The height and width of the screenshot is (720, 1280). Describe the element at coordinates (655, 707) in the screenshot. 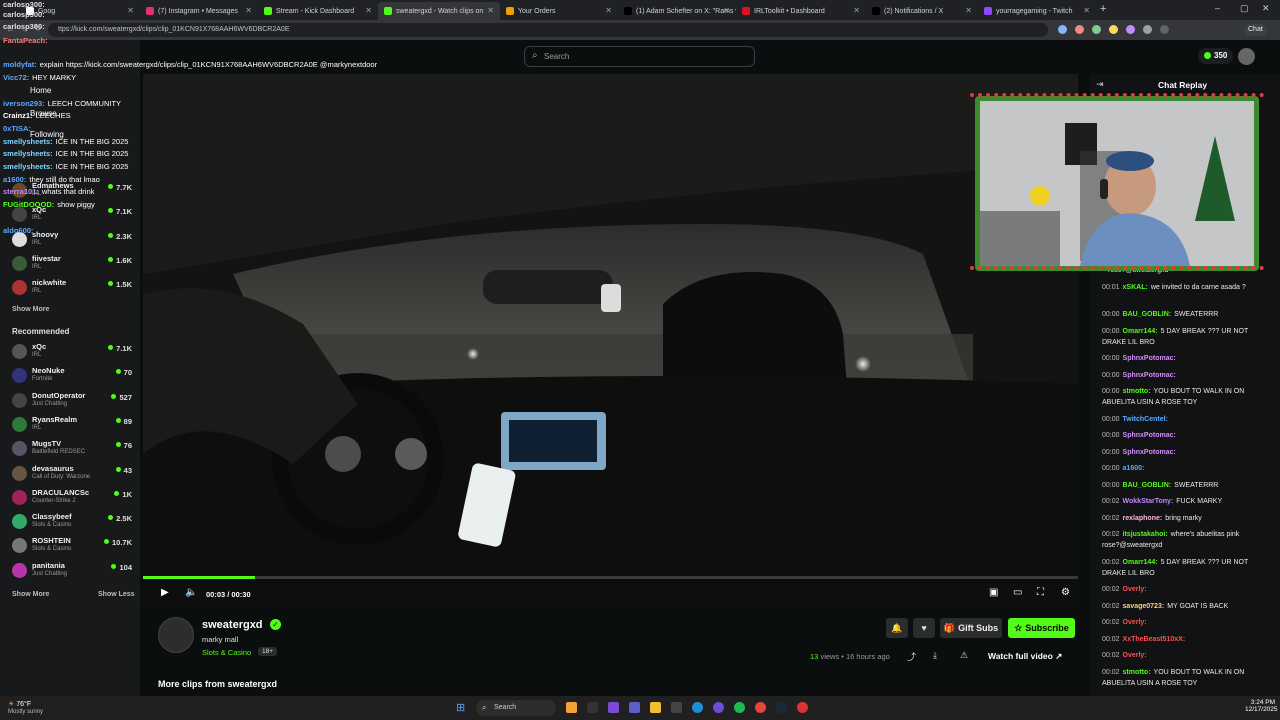

I see `file-explorer-icon` at that location.